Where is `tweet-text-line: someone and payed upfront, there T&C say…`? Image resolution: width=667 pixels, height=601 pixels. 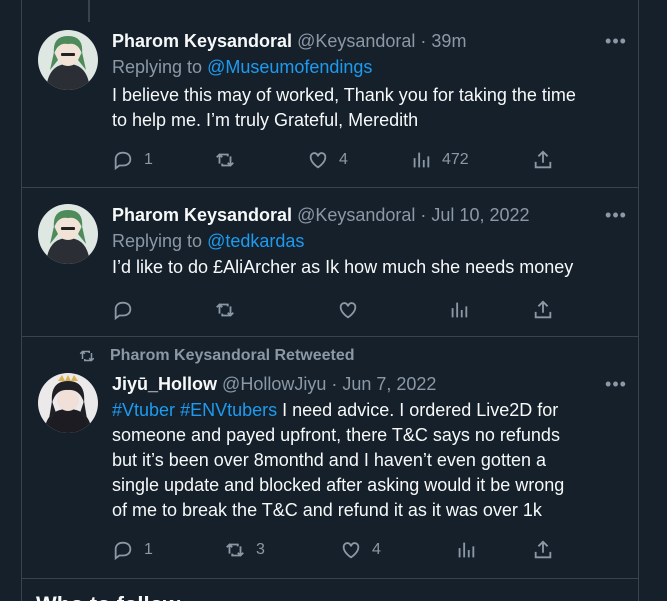 tweet-text-line: someone and payed upfront, there T&C say… is located at coordinates (336, 435).